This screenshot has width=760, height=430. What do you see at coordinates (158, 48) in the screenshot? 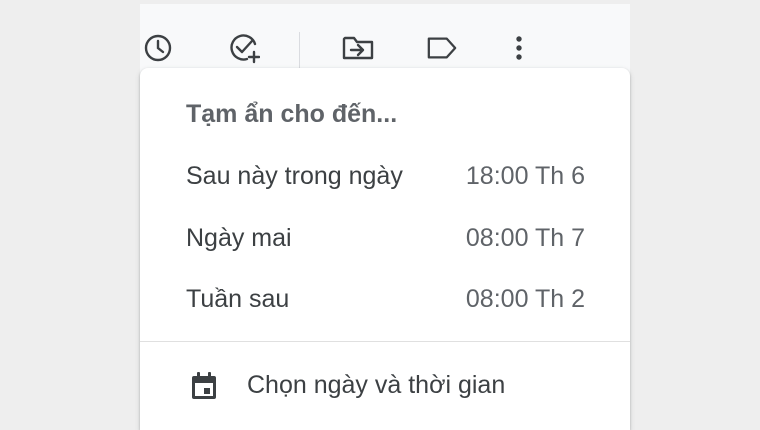
I see `snooze-clock-icon` at bounding box center [158, 48].